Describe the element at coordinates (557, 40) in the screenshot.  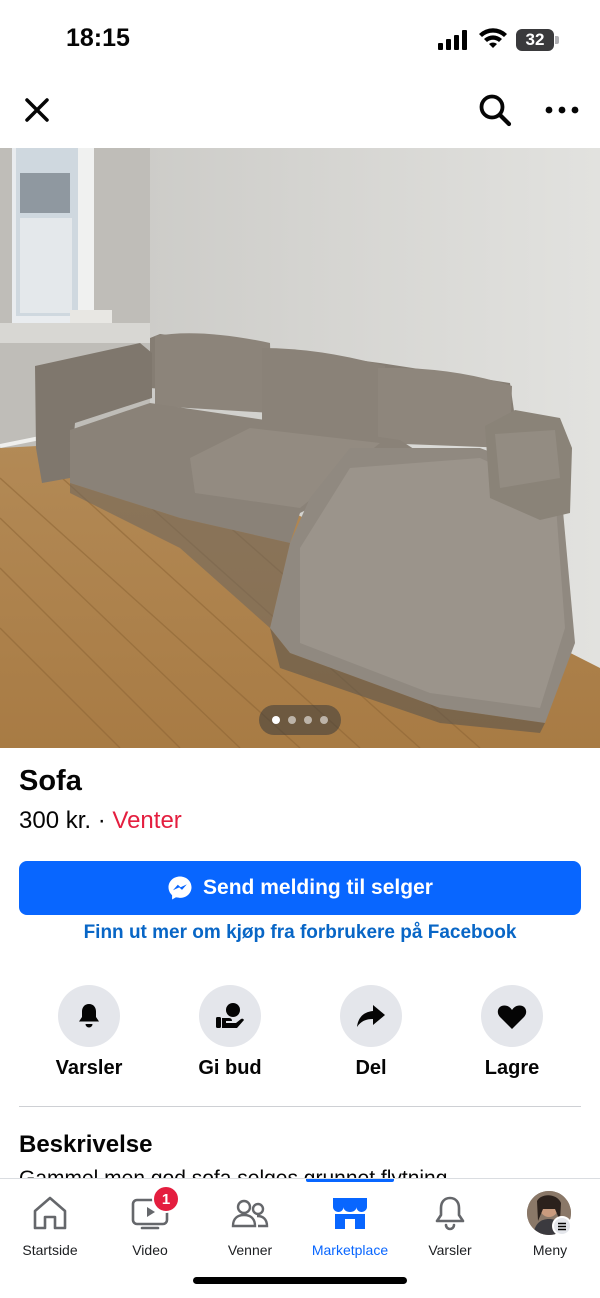
I see `battery-cap` at that location.